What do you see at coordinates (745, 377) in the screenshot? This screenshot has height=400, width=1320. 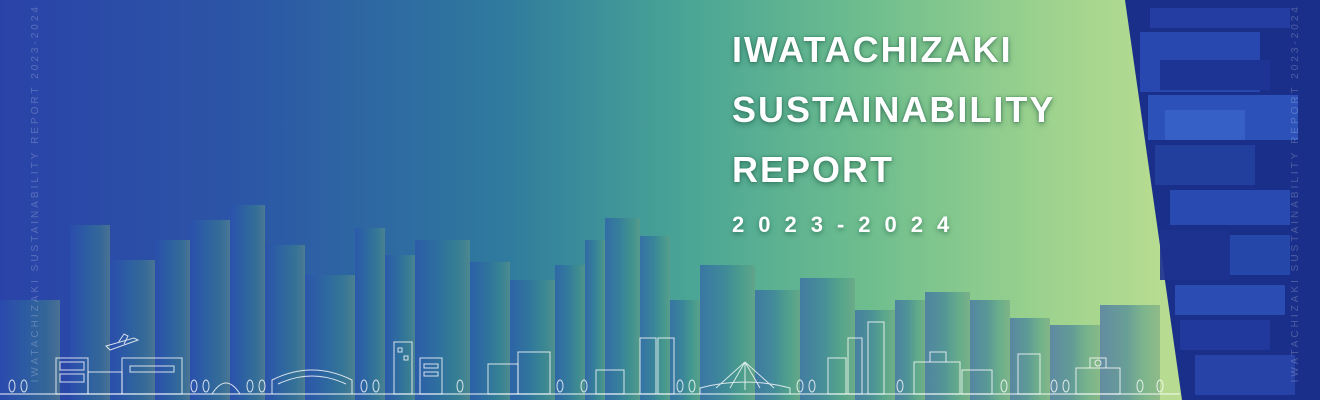 I see `bridge-icon` at bounding box center [745, 377].